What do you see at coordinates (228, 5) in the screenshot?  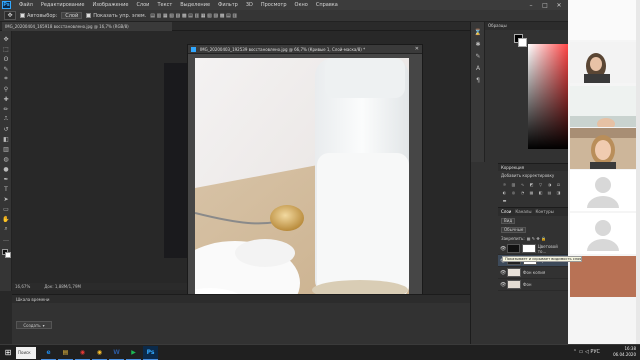 I see `menu-filter: Фильтр` at bounding box center [228, 5].